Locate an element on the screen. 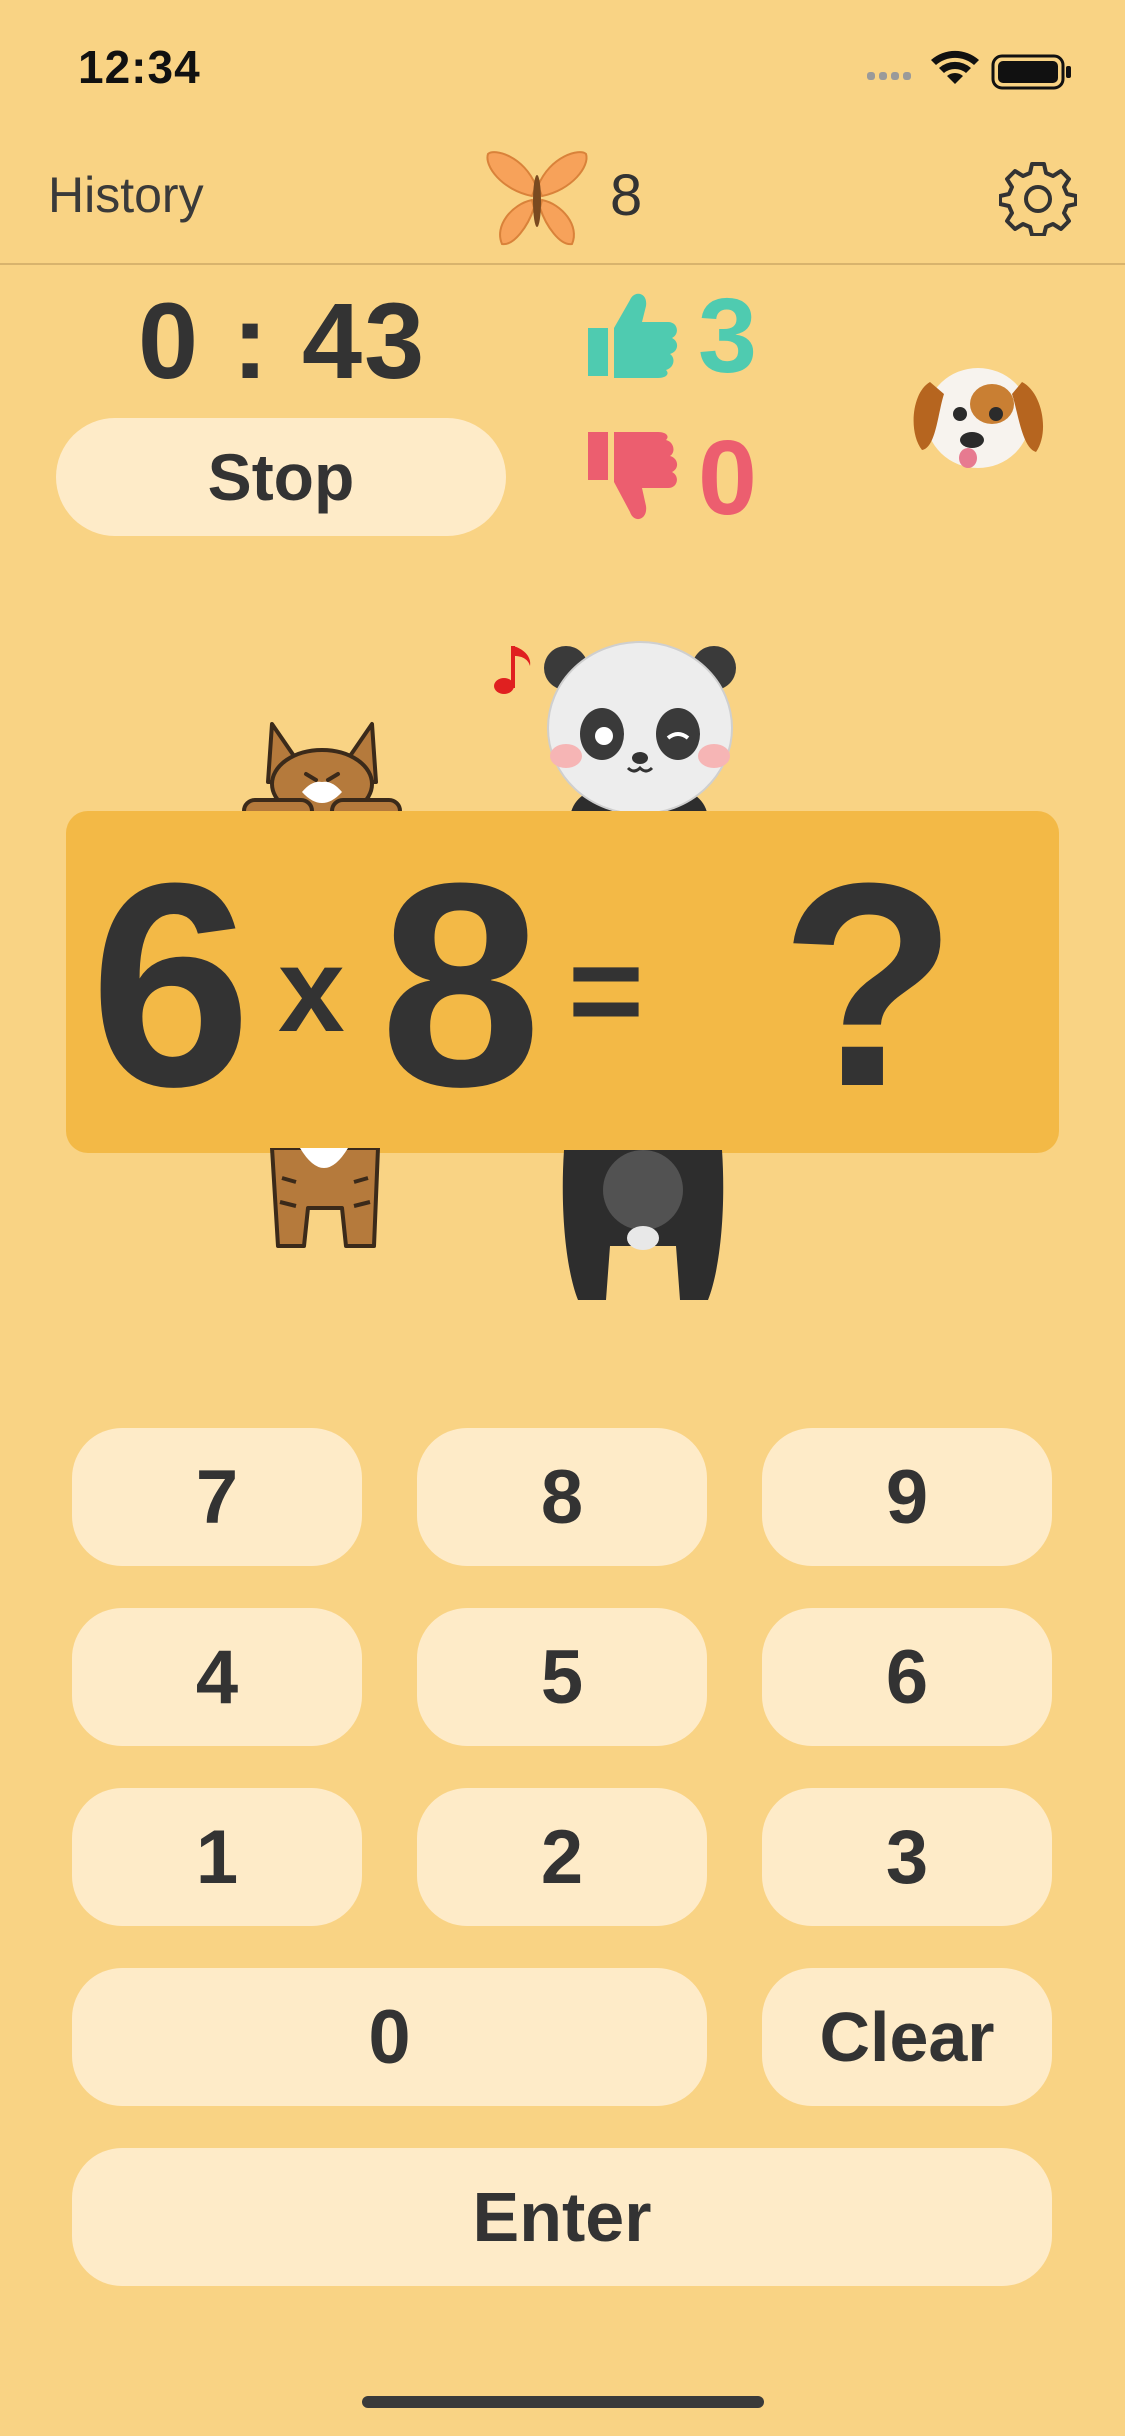  dog-icon is located at coordinates (978, 418).